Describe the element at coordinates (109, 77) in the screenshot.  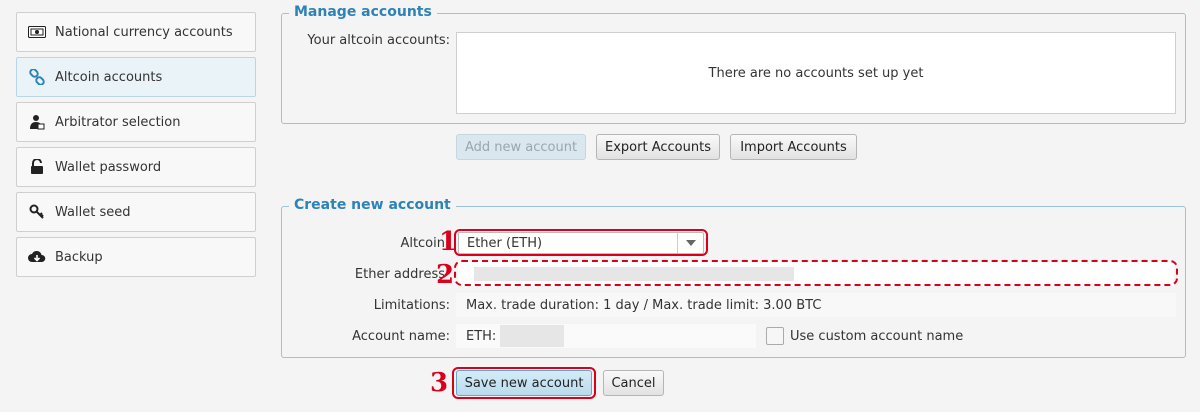
I see `sidebar-item-label: Altcoin accounts` at that location.